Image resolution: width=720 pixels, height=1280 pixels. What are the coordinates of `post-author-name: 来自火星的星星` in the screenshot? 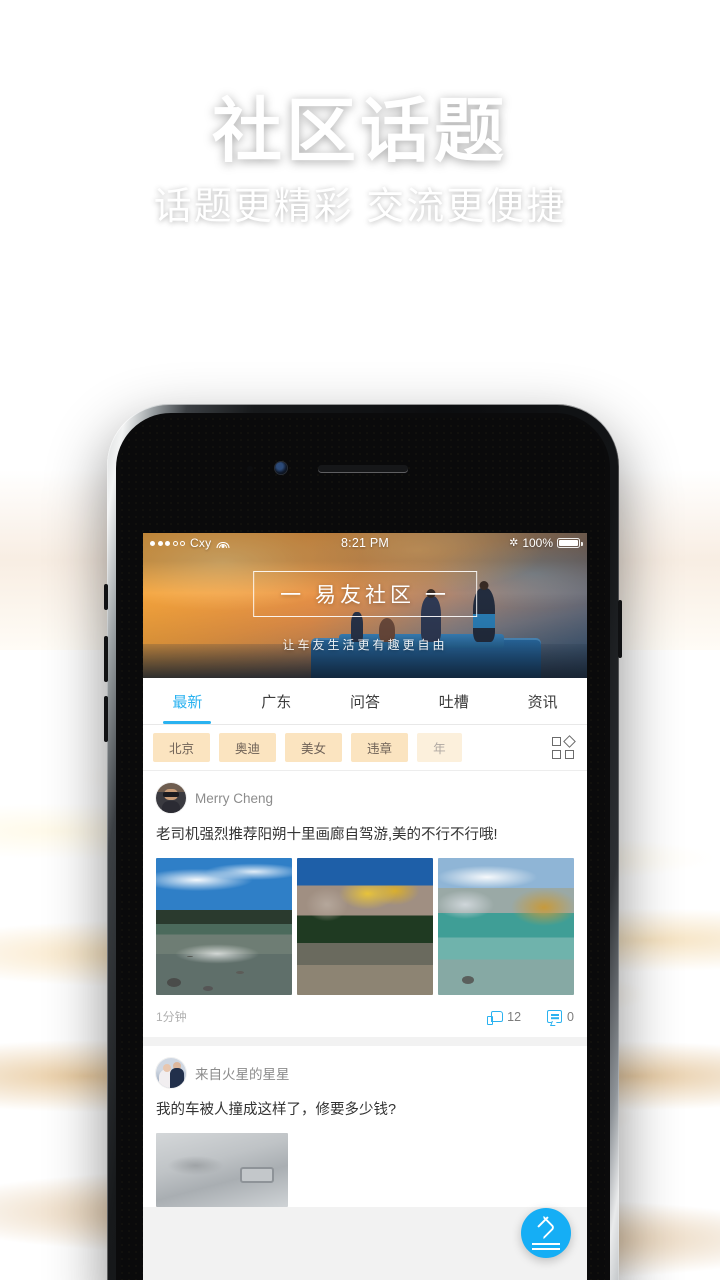 It's located at (242, 1074).